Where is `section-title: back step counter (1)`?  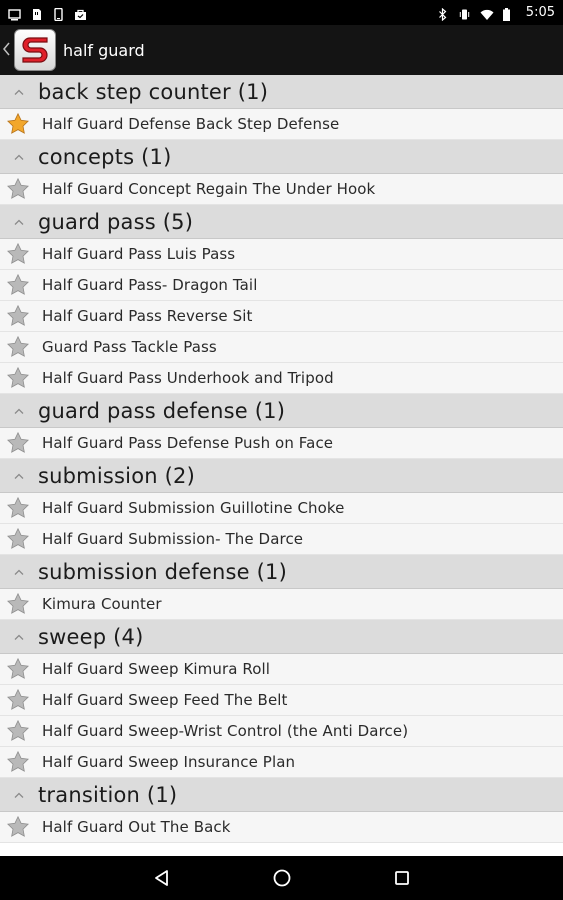 section-title: back step counter (1) is located at coordinates (153, 91).